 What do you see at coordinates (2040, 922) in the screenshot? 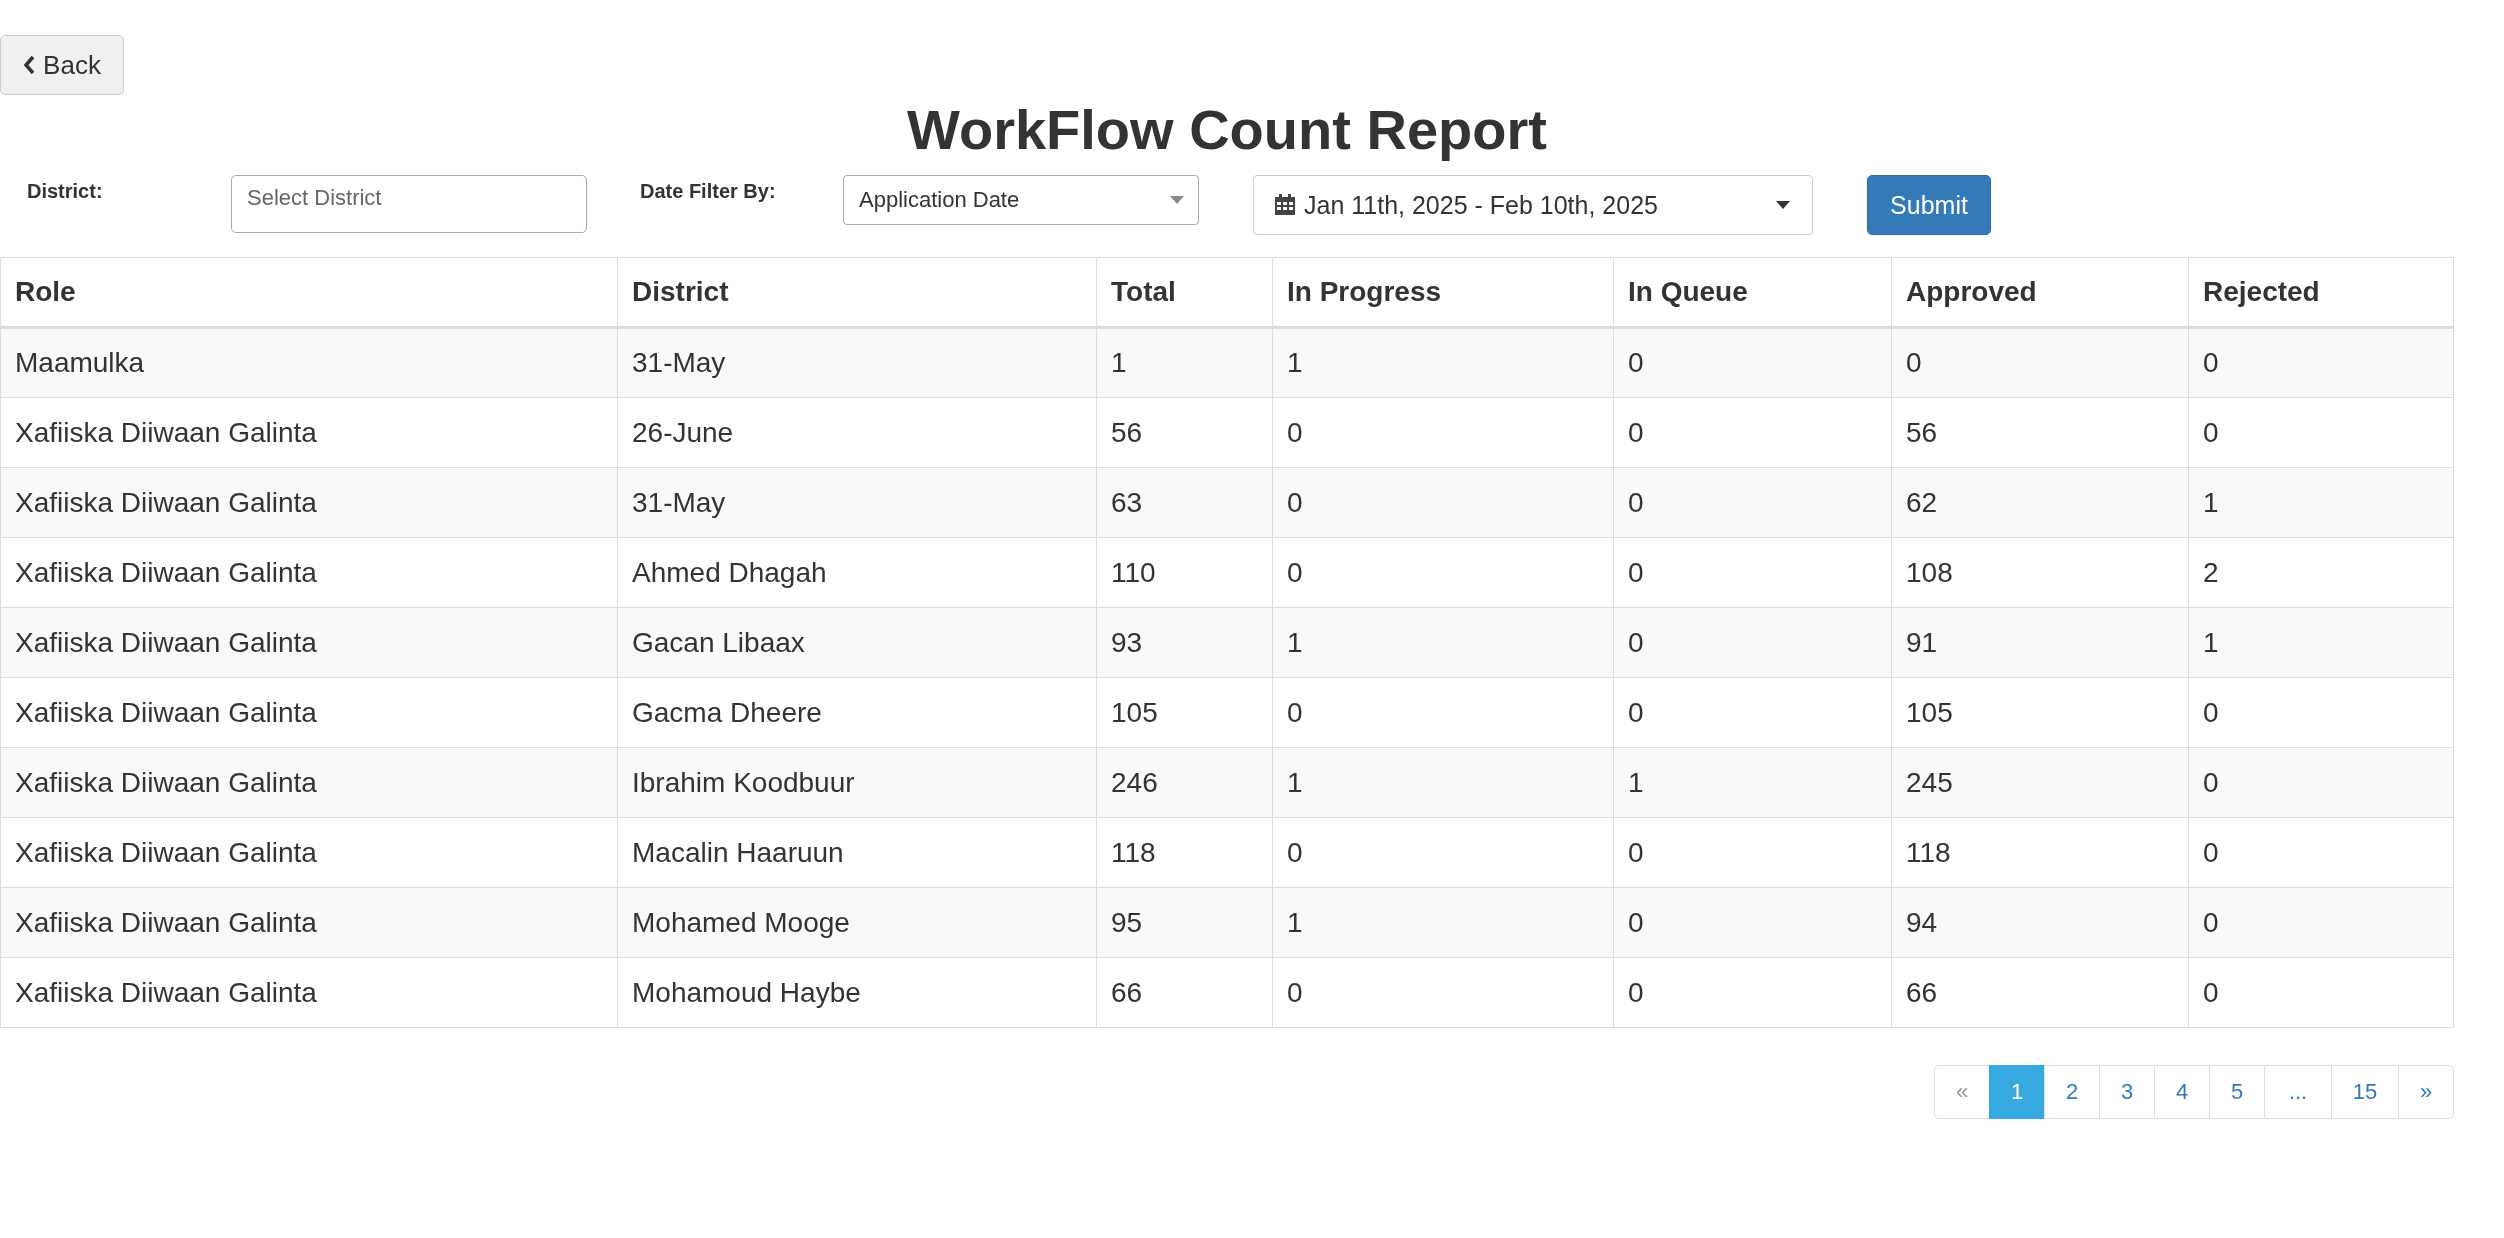
I see `table-cell: 94` at bounding box center [2040, 922].